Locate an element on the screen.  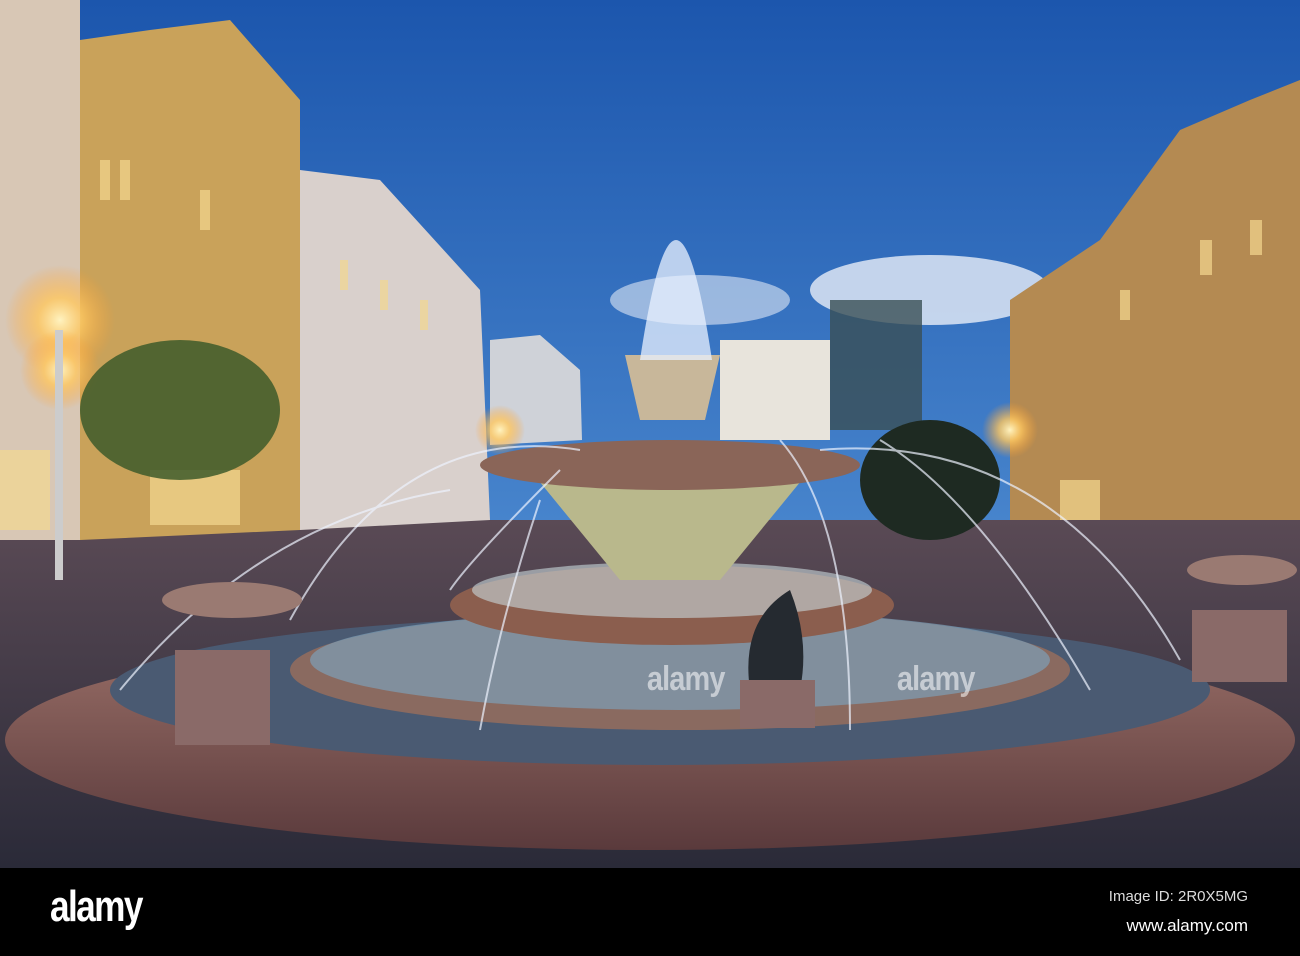
footer-bar: alamy Image ID: 2R0X5MG www.alamy.com is located at coordinates (650, 912).